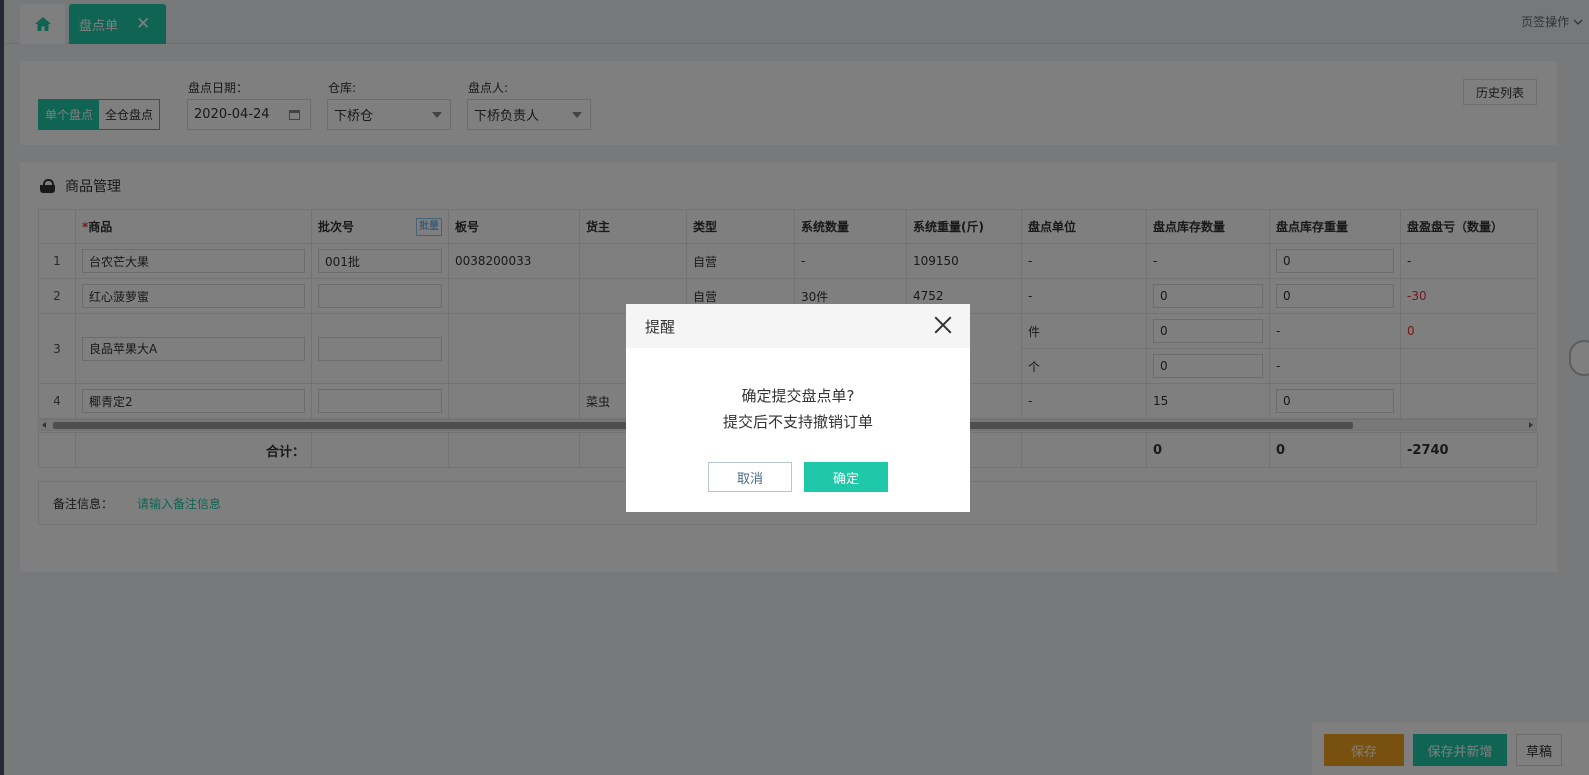  What do you see at coordinates (660, 326) in the screenshot?
I see `dialog-title: 提醒` at bounding box center [660, 326].